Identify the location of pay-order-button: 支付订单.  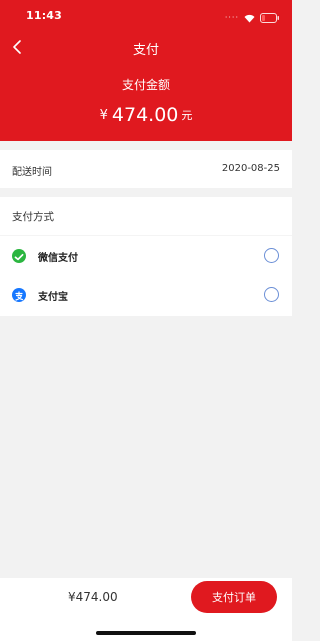
(234, 597).